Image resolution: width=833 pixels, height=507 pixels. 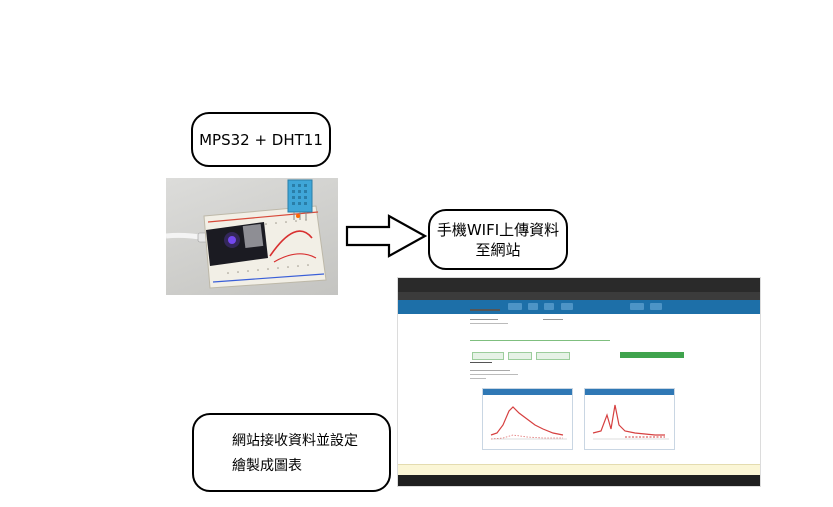 What do you see at coordinates (579, 285) in the screenshot?
I see `browser-tabbar` at bounding box center [579, 285].